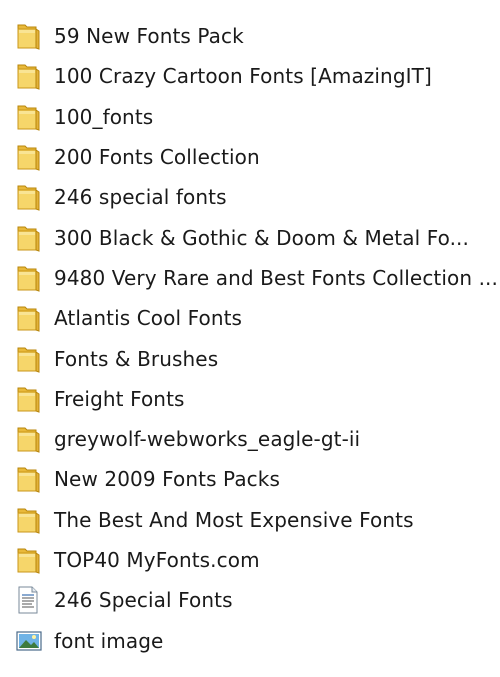 The height and width of the screenshot is (677, 500). Describe the element at coordinates (167, 479) in the screenshot. I see `item-label: New 2009 Fonts Packs` at that location.